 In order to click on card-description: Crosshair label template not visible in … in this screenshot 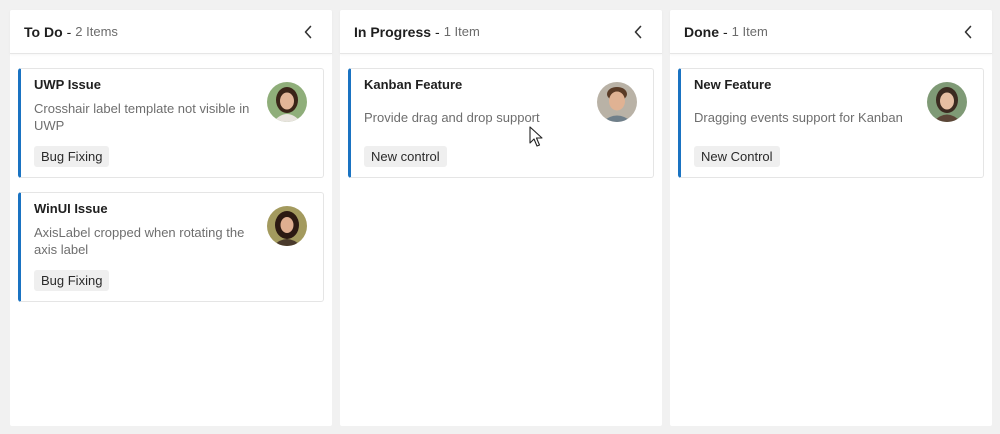, I will do `click(142, 117)`.